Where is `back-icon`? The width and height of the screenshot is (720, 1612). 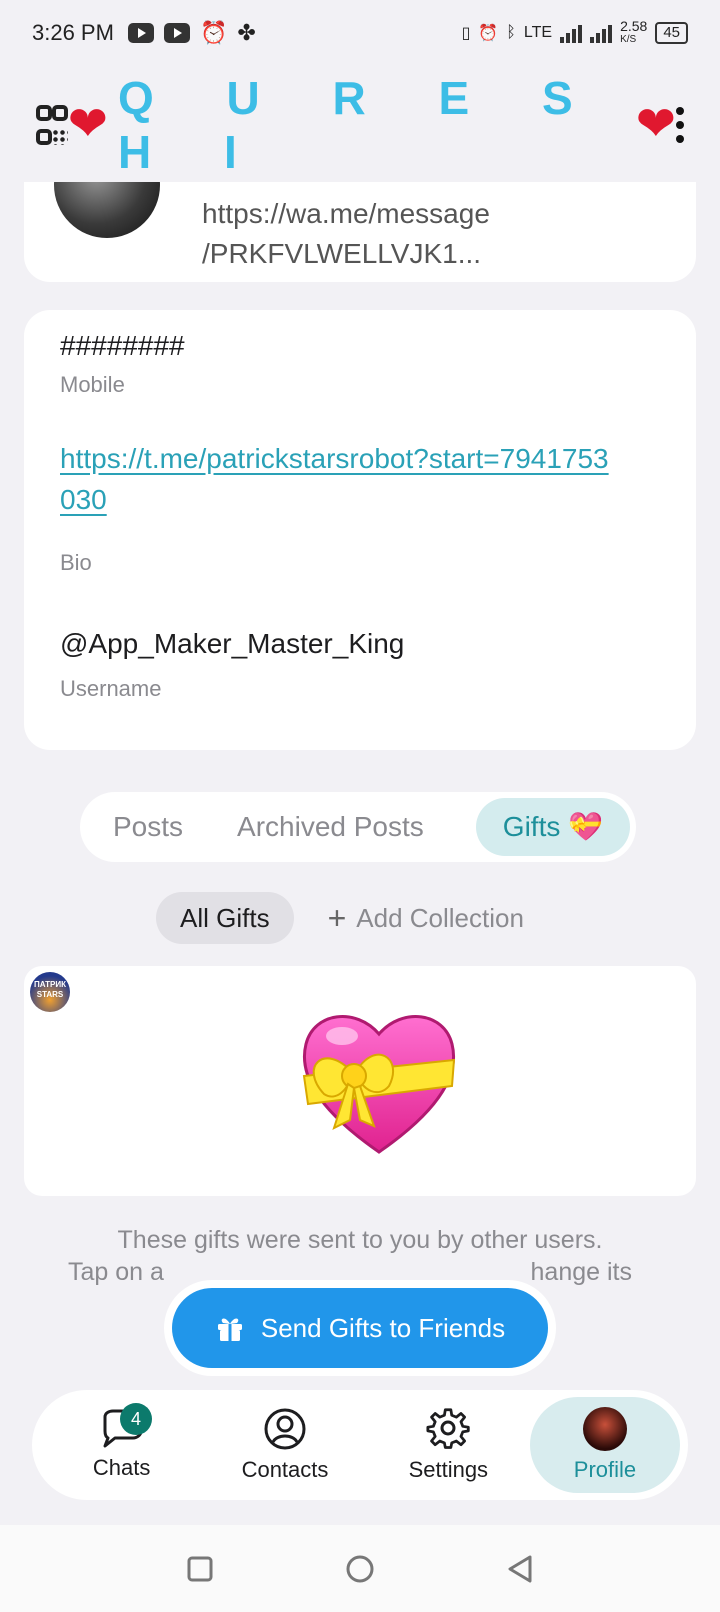 back-icon is located at coordinates (520, 1569).